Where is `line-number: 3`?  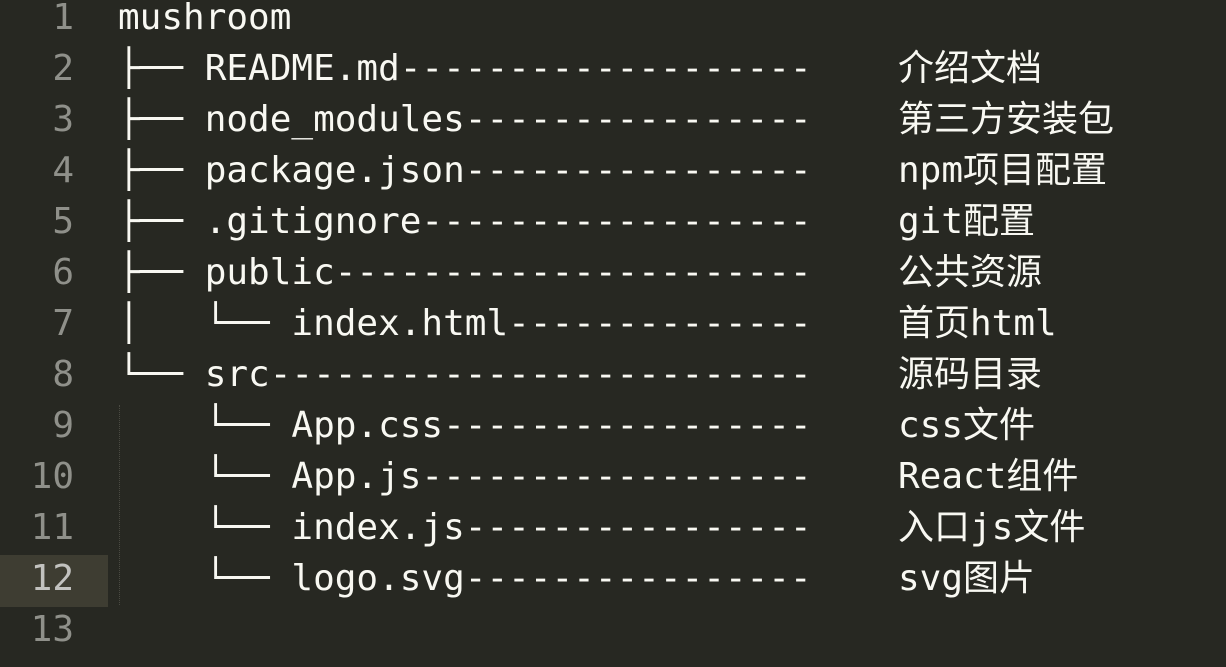
line-number: 3 is located at coordinates (63, 119).